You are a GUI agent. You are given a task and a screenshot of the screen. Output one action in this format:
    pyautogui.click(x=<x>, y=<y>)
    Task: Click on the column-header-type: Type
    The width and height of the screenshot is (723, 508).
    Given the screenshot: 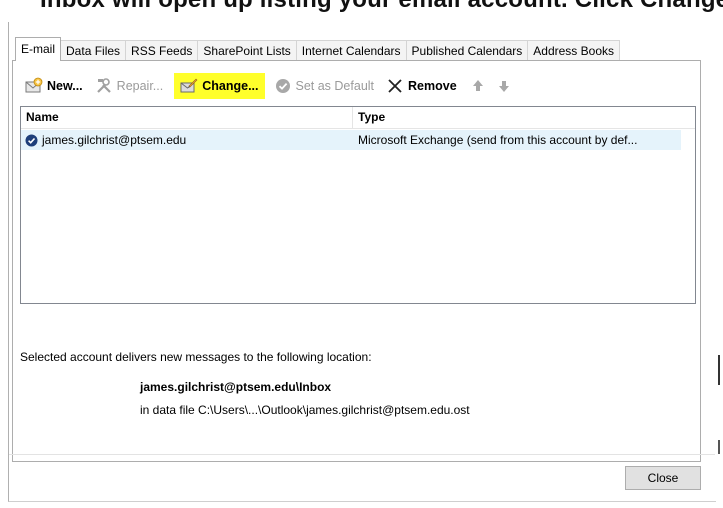 What is the action you would take?
    pyautogui.click(x=524, y=117)
    